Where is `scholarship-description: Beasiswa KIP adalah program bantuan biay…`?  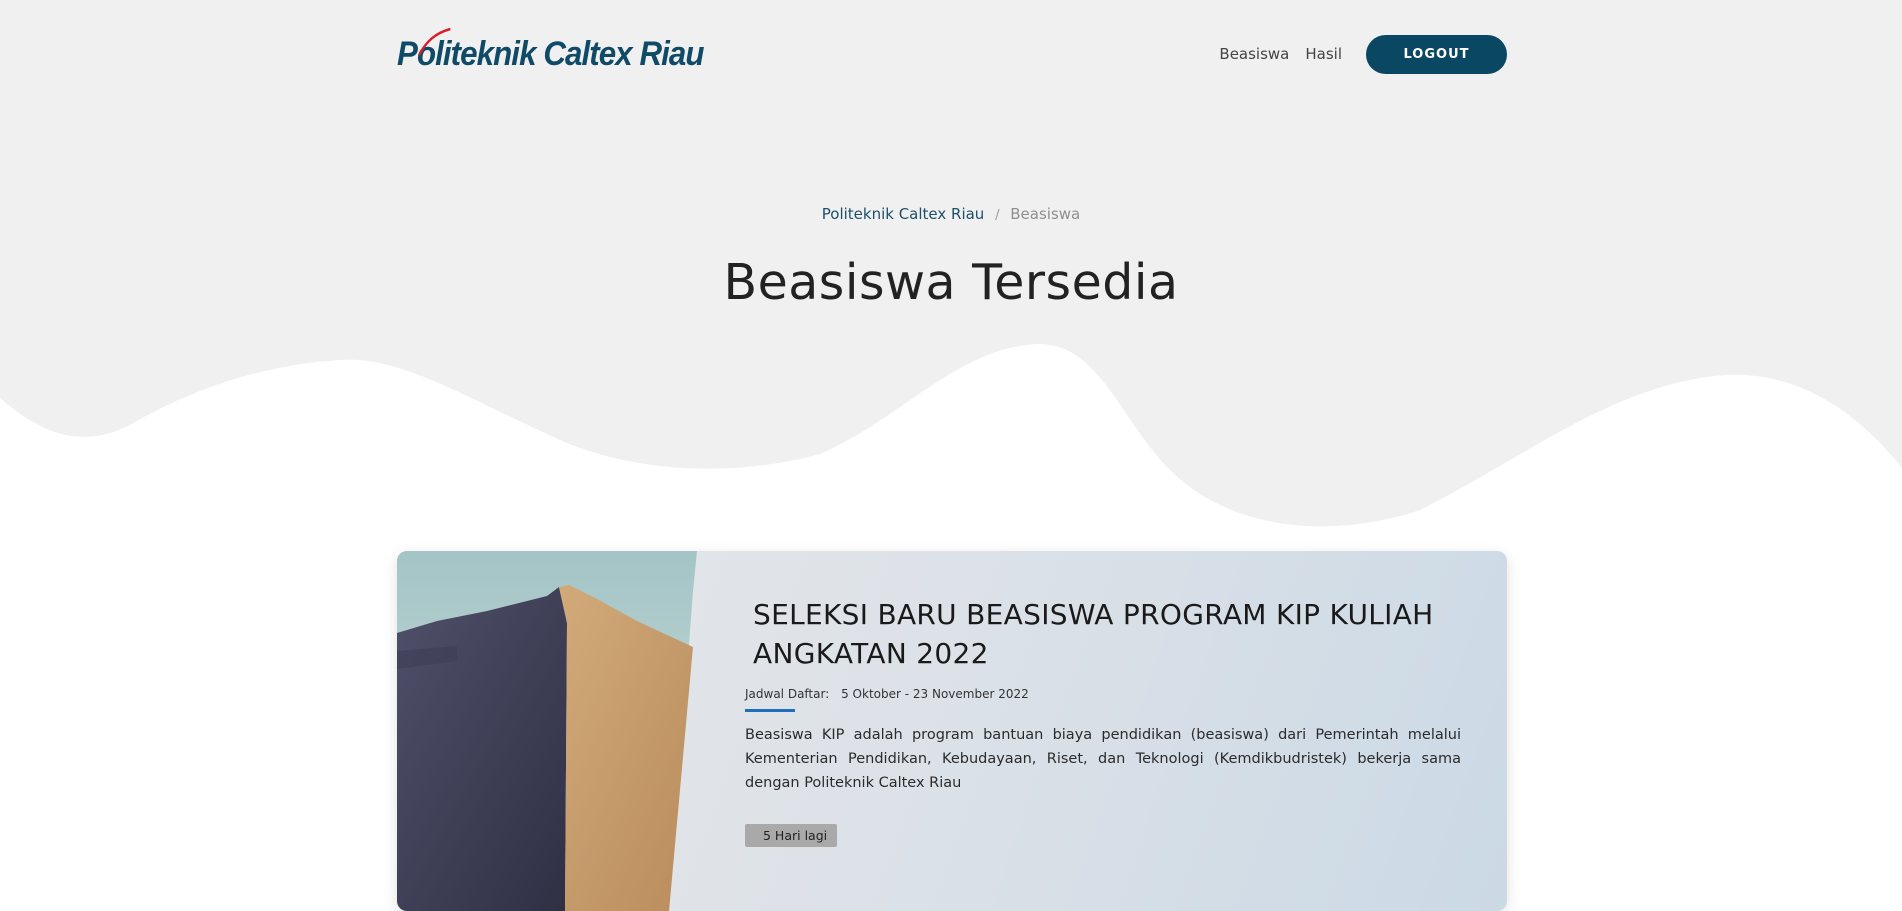
scholarship-description: Beasiswa KIP adalah program bantuan biay… is located at coordinates (1103, 759).